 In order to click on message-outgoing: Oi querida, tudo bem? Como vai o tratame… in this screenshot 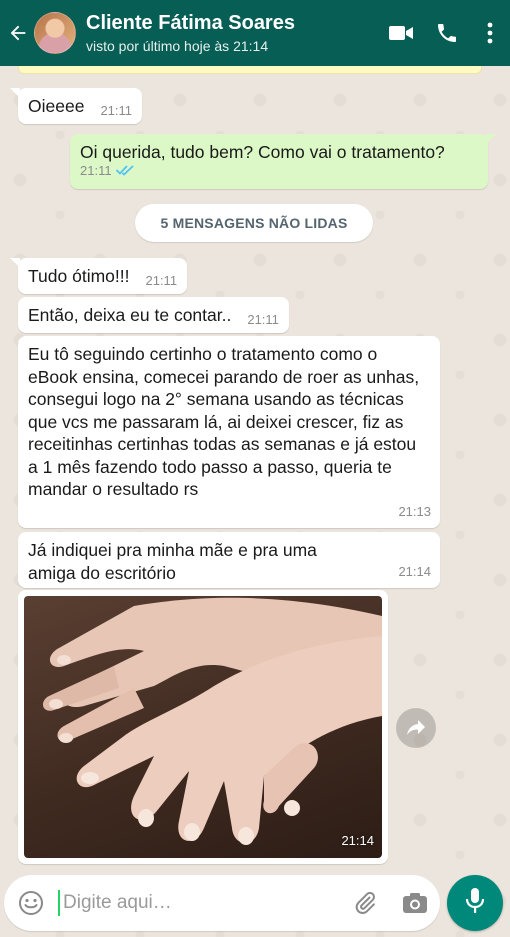, I will do `click(283, 161)`.